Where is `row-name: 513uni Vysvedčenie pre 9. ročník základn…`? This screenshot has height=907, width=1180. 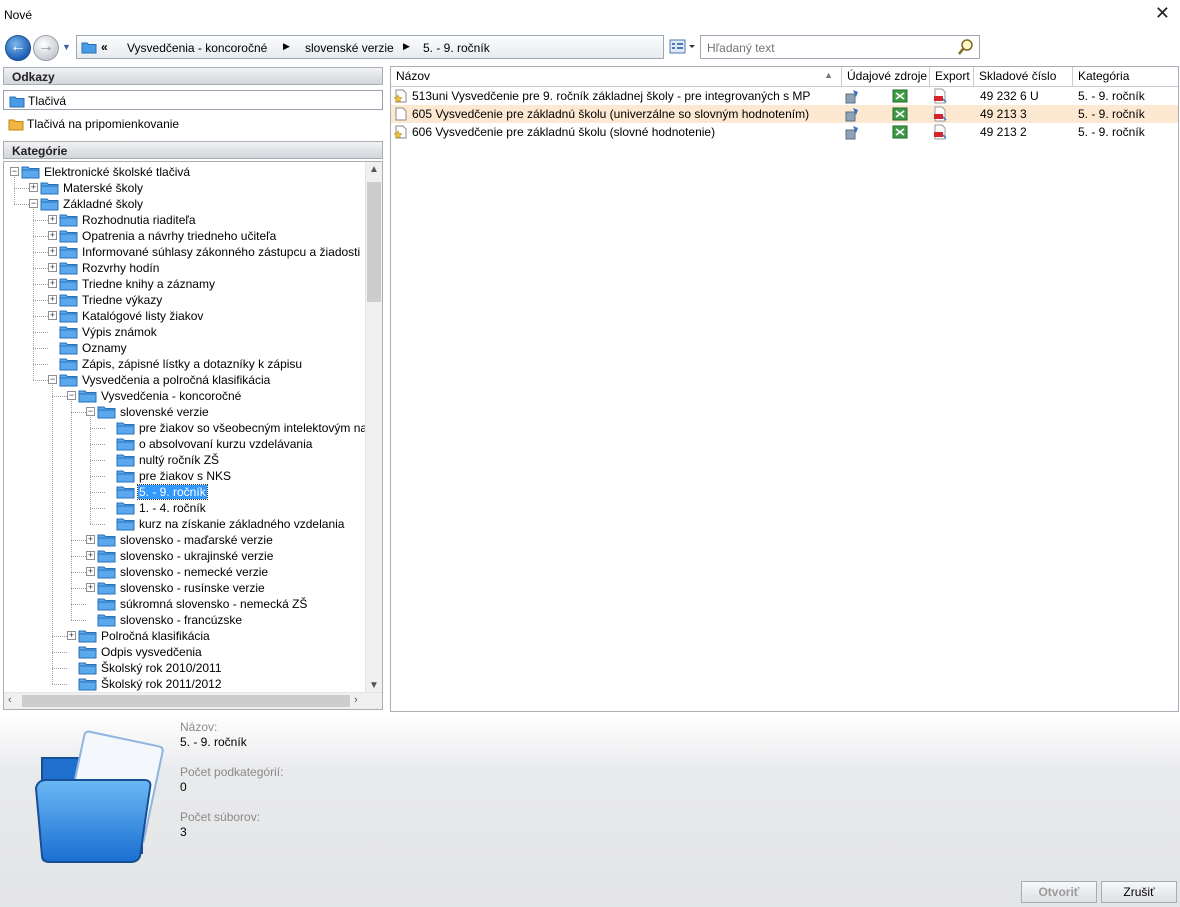
row-name: 513uni Vysvedčenie pre 9. ročník základn… is located at coordinates (611, 96).